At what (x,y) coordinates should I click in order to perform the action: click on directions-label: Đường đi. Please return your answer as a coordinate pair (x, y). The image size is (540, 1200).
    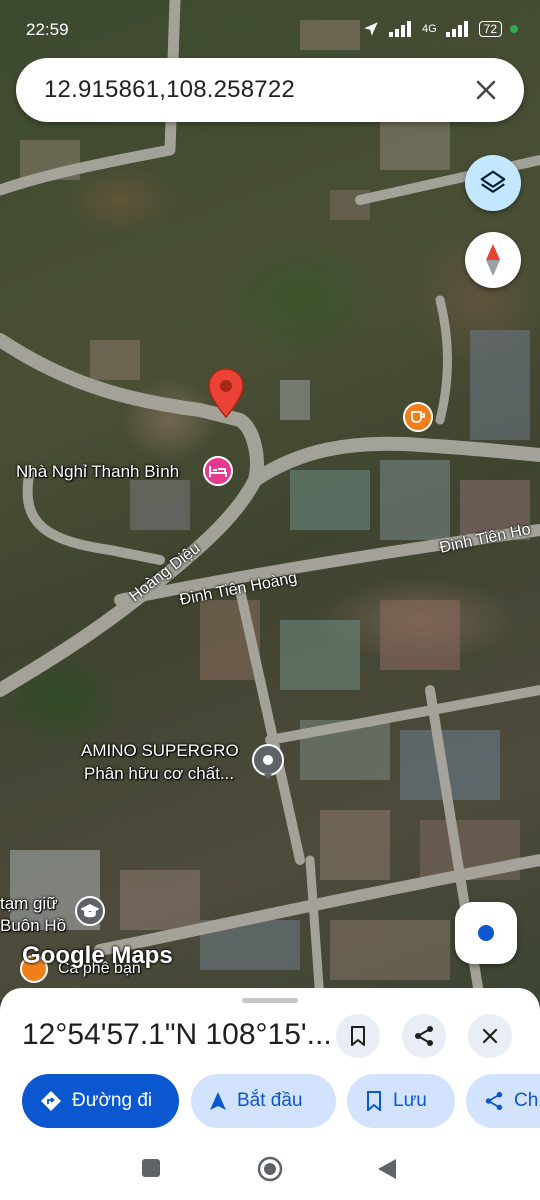
    Looking at the image, I should click on (112, 1100).